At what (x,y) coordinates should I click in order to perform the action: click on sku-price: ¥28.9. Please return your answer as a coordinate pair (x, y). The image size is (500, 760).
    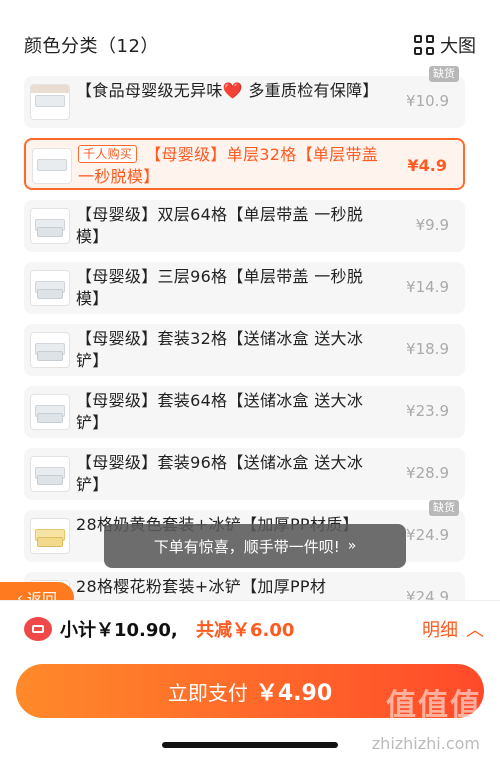
    Looking at the image, I should click on (427, 473).